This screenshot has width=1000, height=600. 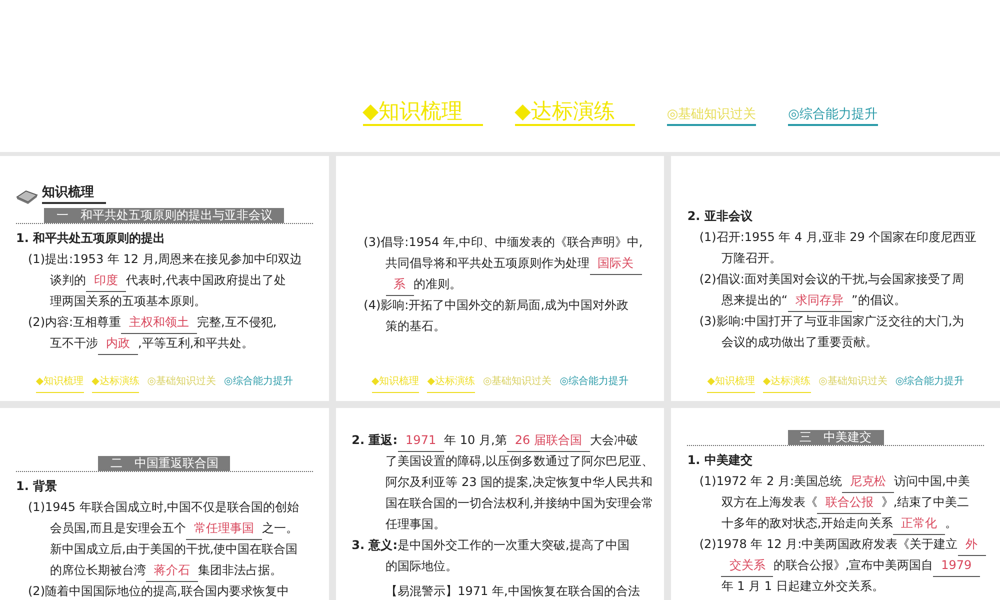 What do you see at coordinates (74, 194) in the screenshot?
I see `section-title: 知识梳理` at bounding box center [74, 194].